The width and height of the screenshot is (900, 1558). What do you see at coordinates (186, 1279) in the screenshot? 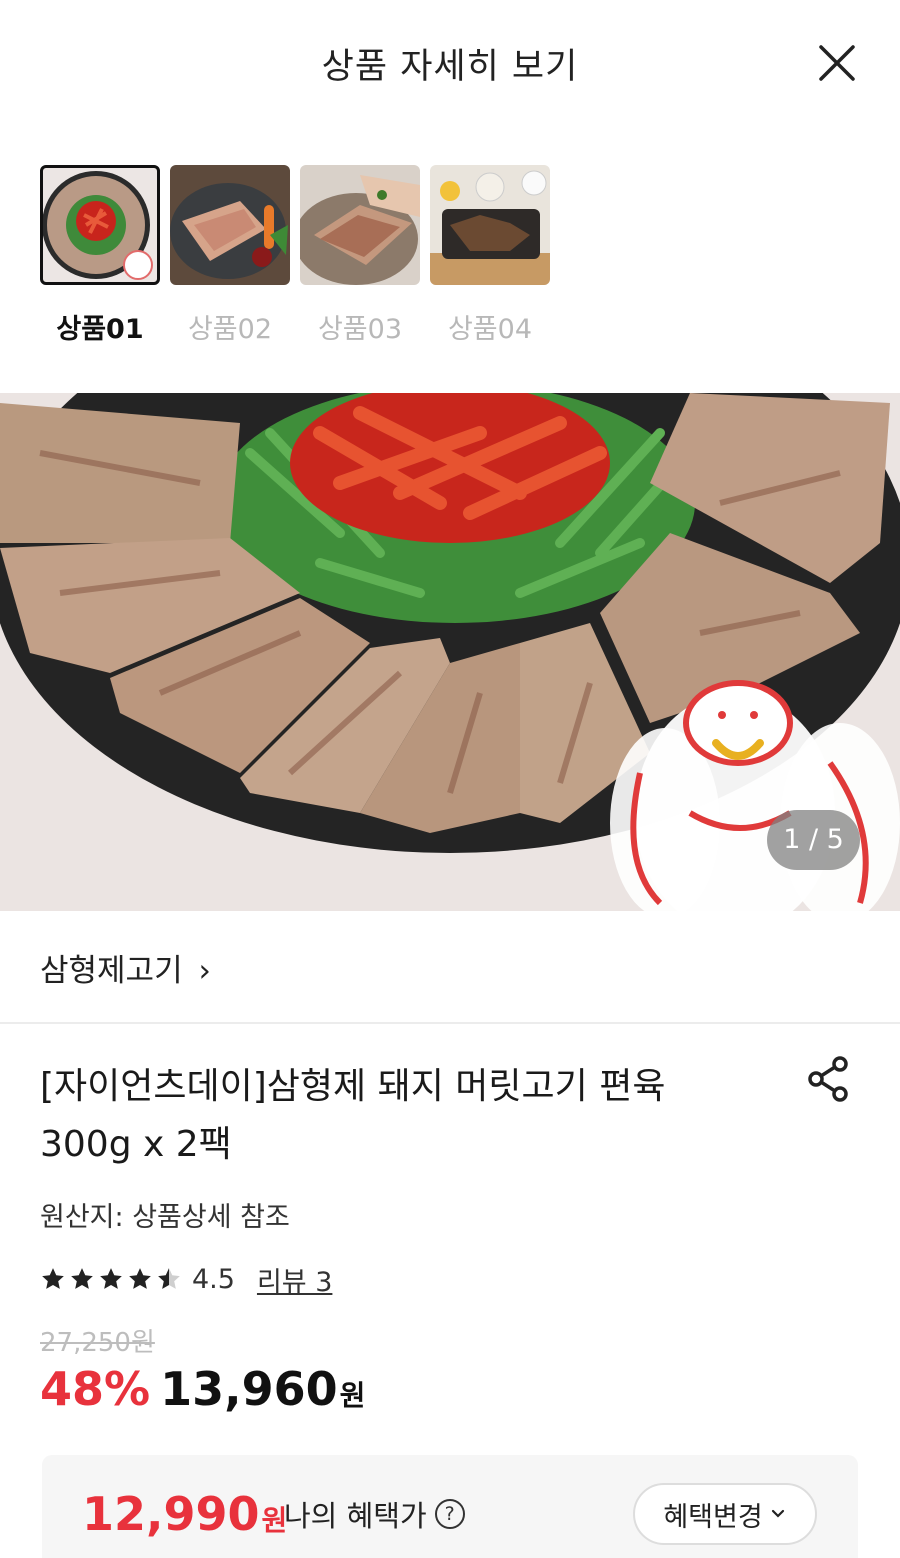
I see `rating-row: 4.5 리뷰 3` at bounding box center [186, 1279].